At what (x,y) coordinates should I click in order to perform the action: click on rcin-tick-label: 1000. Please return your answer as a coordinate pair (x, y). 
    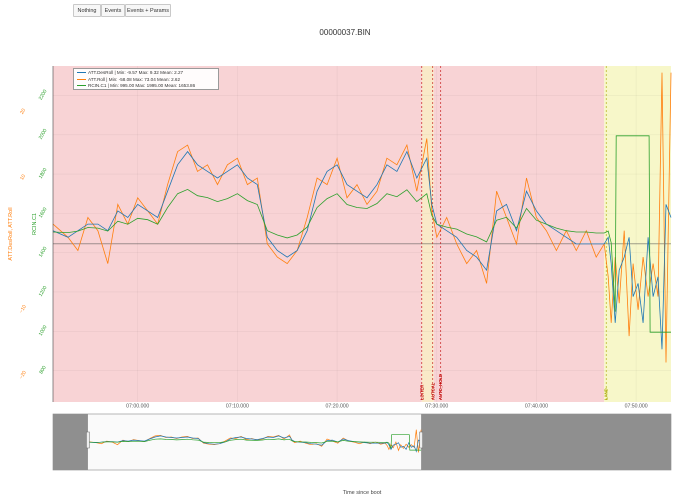
    Looking at the image, I should click on (43, 330).